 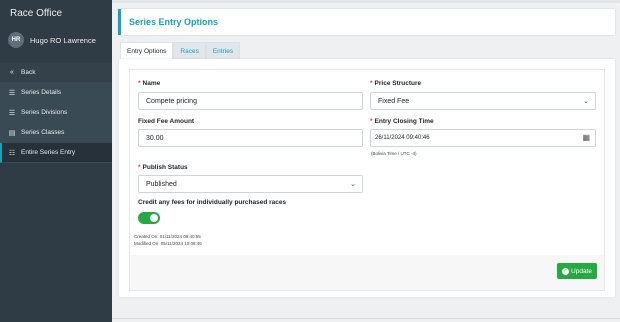 I want to click on tab-bar: Entry Options Races Entries, so click(x=180, y=50).